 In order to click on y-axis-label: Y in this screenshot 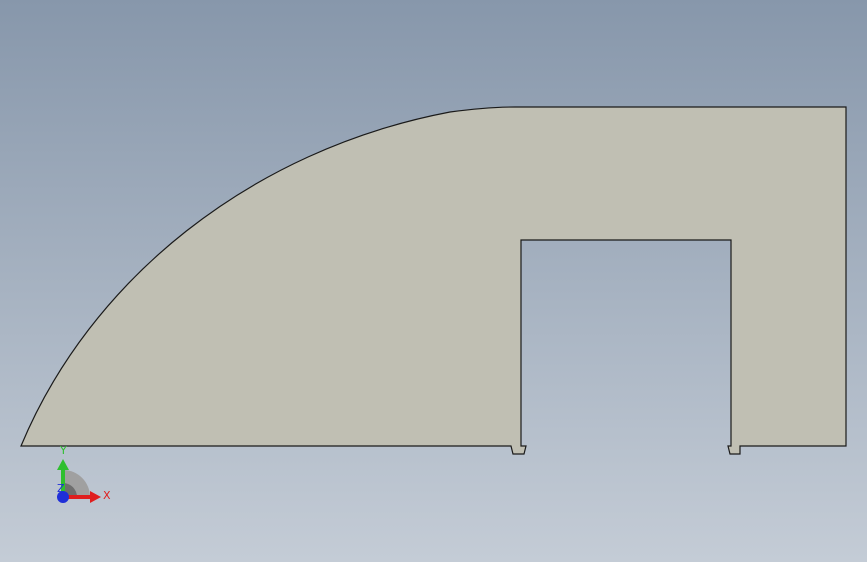, I will do `click(63, 450)`.